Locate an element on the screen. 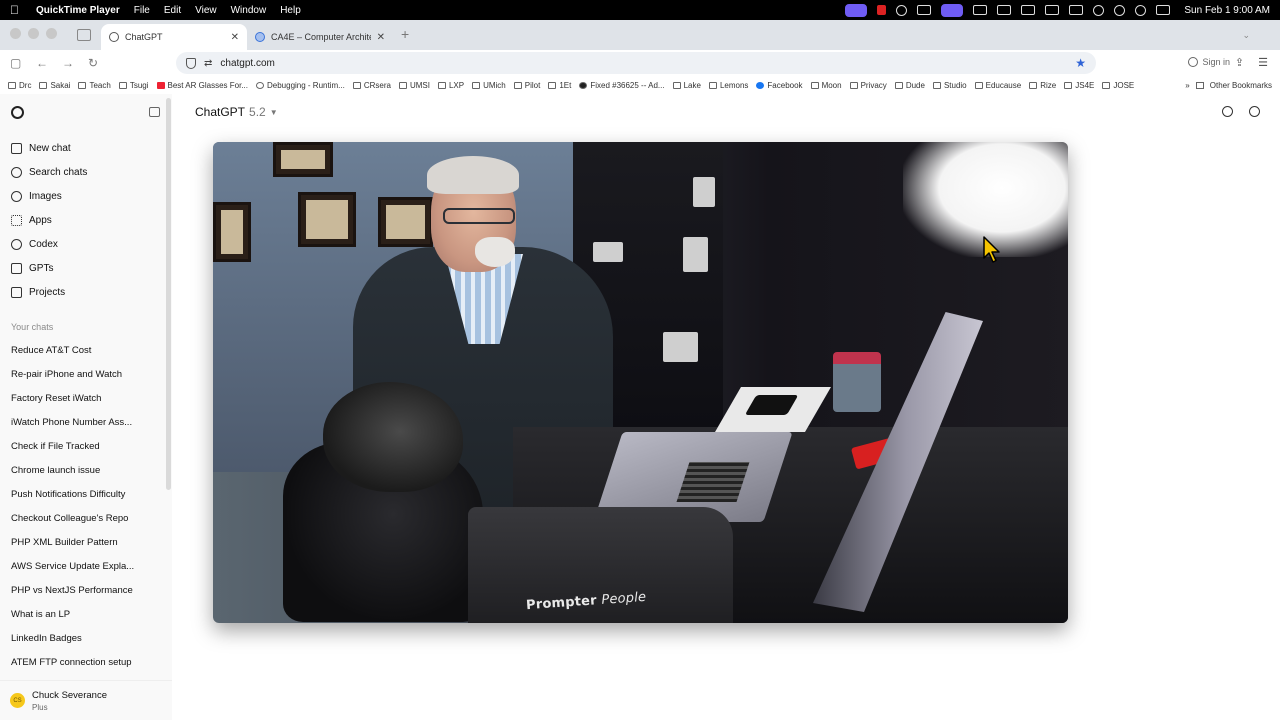 This screenshot has height=720, width=1280. bookmark-item: Tsugi is located at coordinates (133, 85).